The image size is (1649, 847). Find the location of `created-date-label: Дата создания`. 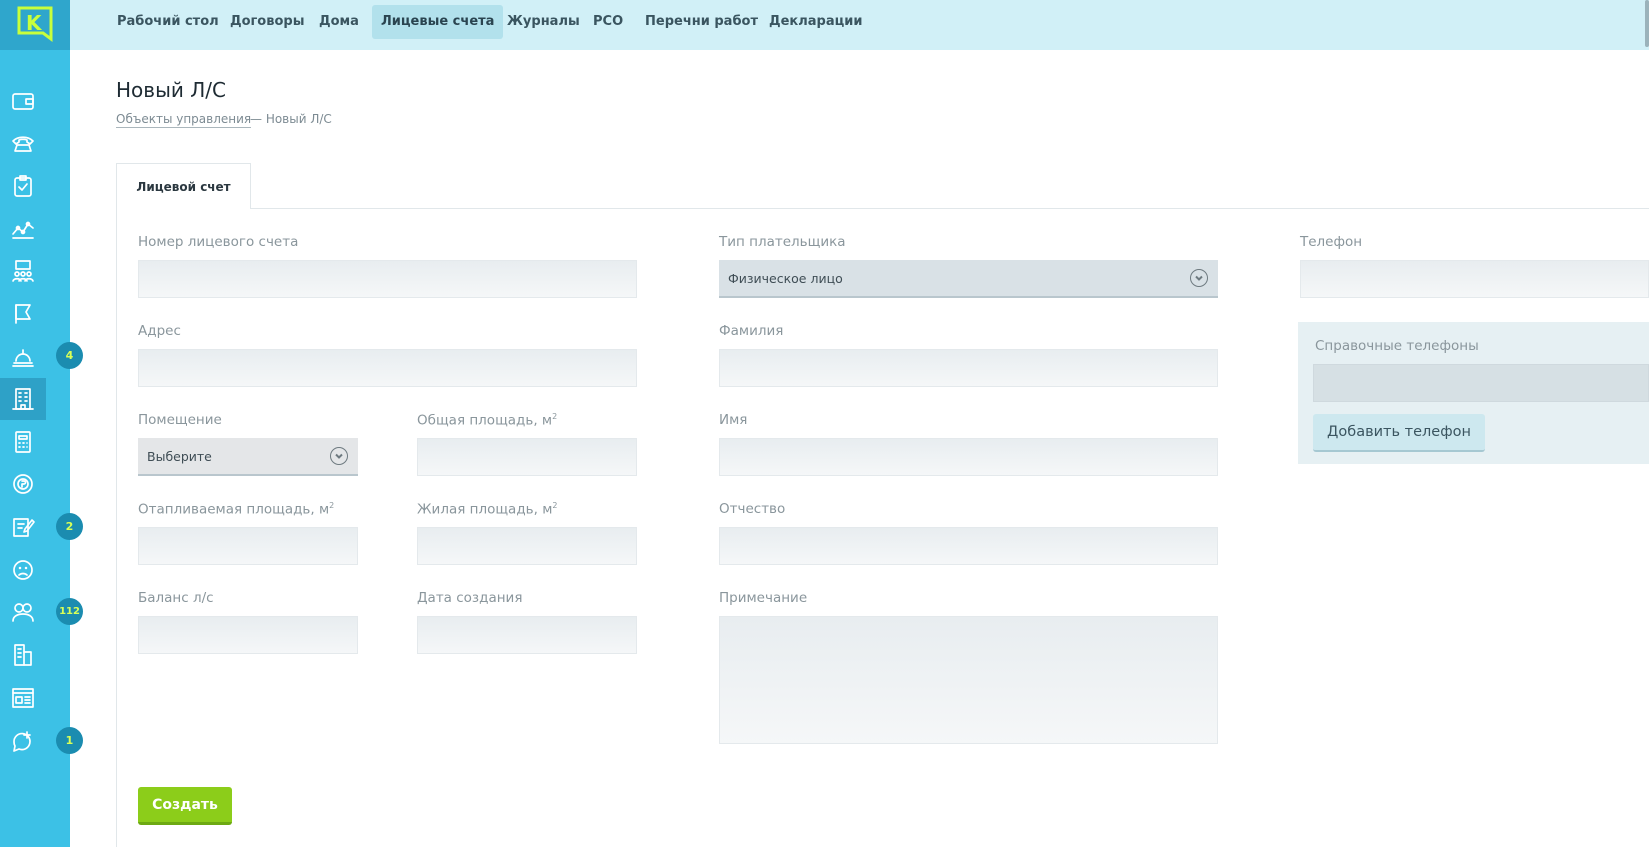

created-date-label: Дата создания is located at coordinates (470, 598).